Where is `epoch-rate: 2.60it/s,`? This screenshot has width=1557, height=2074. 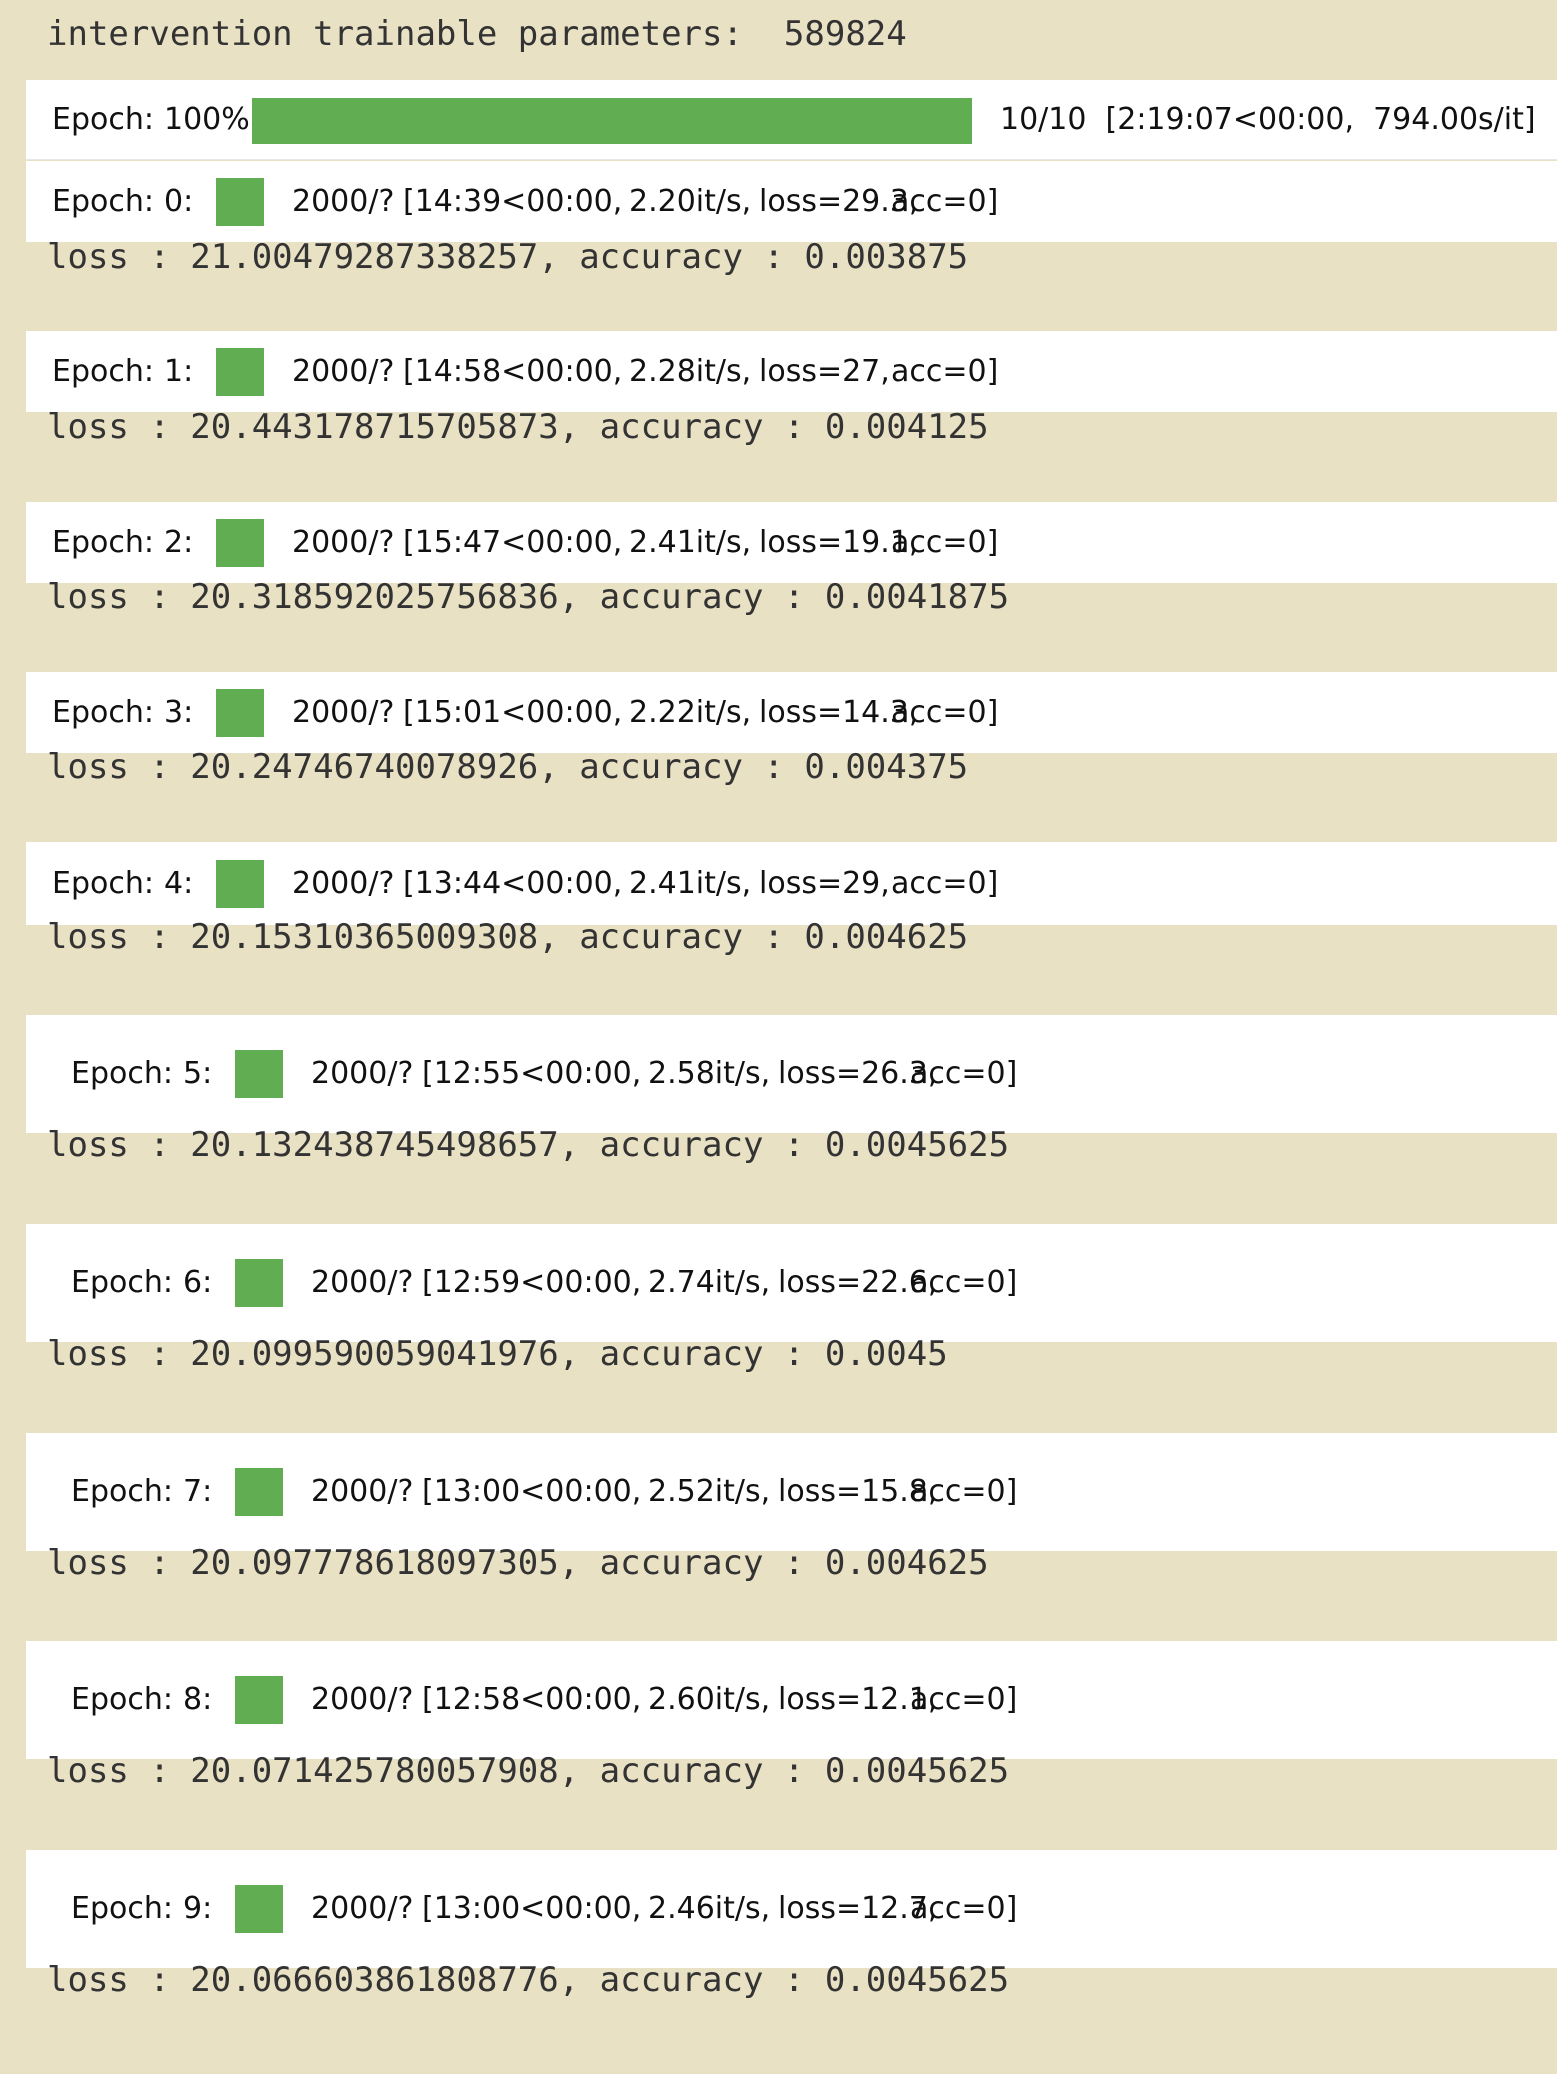
epoch-rate: 2.60it/s, is located at coordinates (709, 1699).